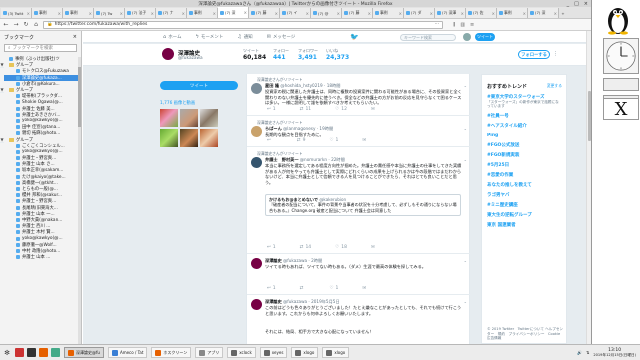 Image resolution: width=640 pixels, height=360 pixels. Describe the element at coordinates (524, 185) in the screenshot. I see `trend-item: あなたの推しを教えて` at that location.